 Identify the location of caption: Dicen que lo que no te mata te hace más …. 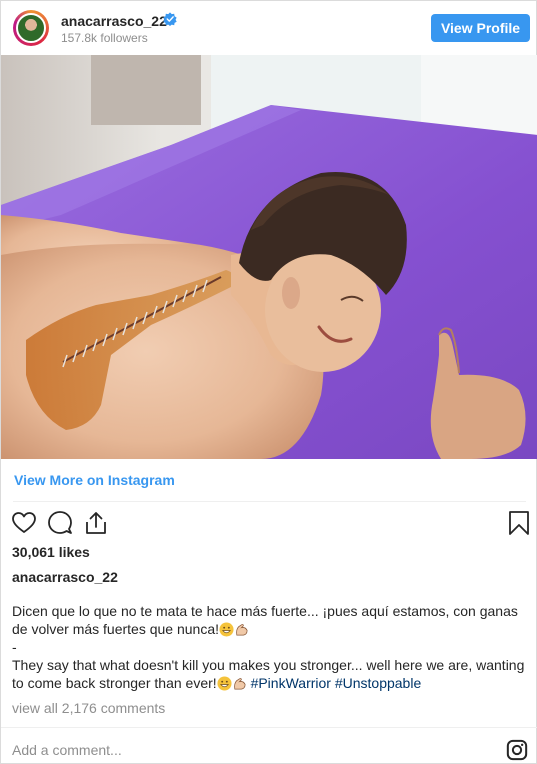
(272, 647).